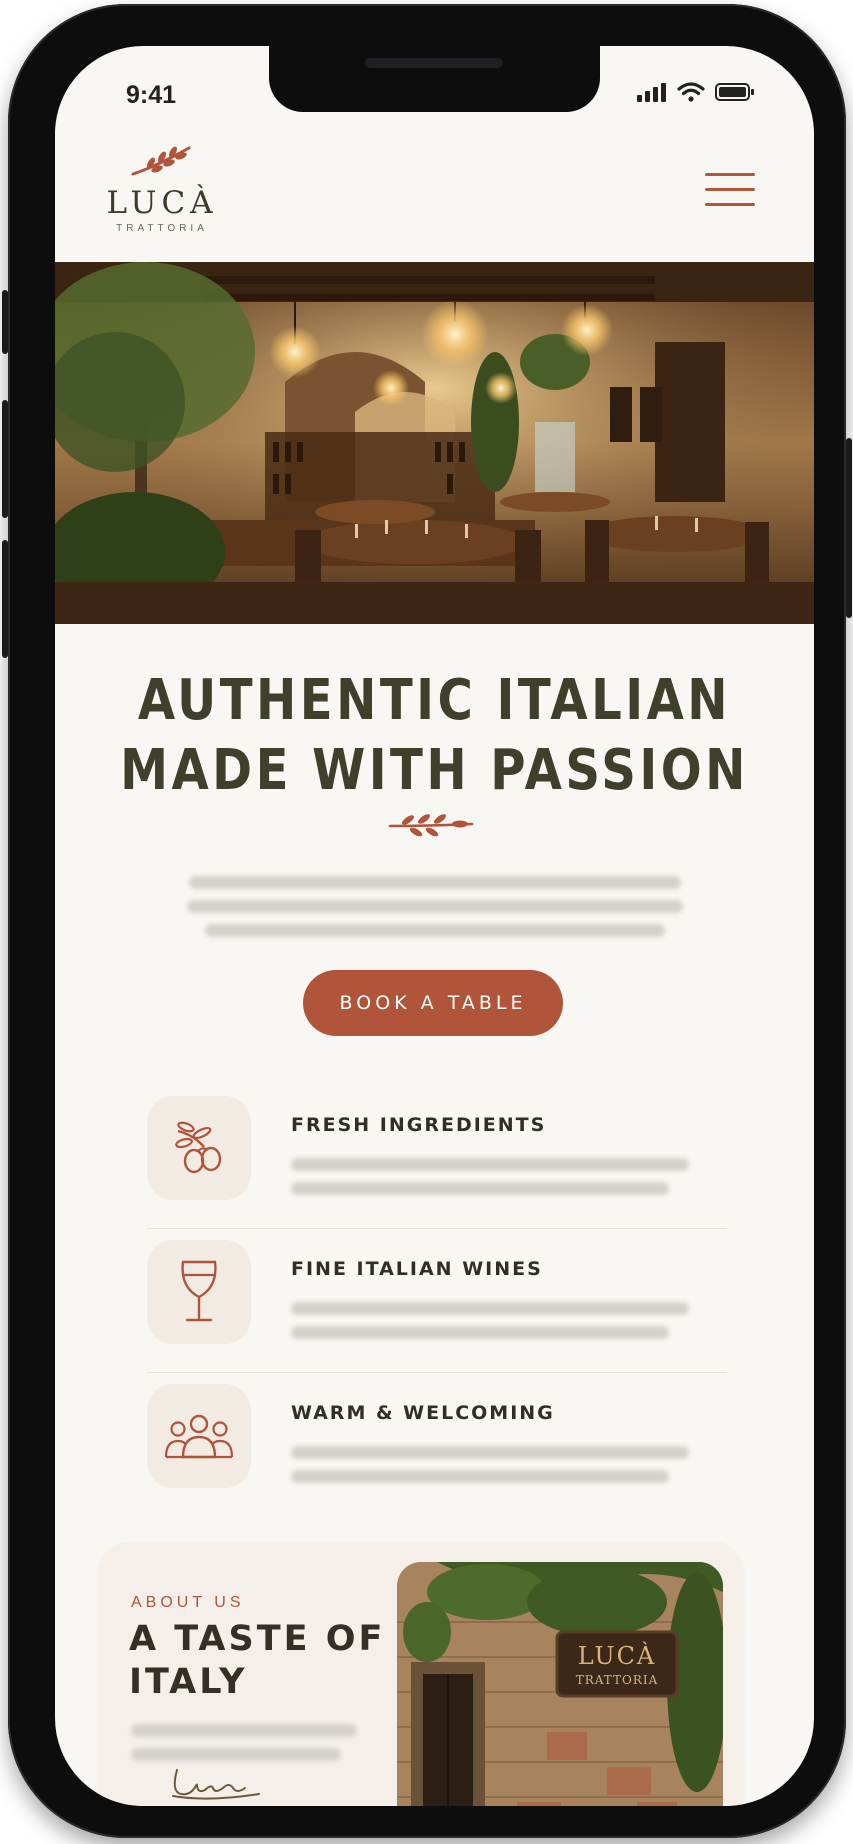  I want to click on feature-title: WARM & WELCOMING, so click(423, 1413).